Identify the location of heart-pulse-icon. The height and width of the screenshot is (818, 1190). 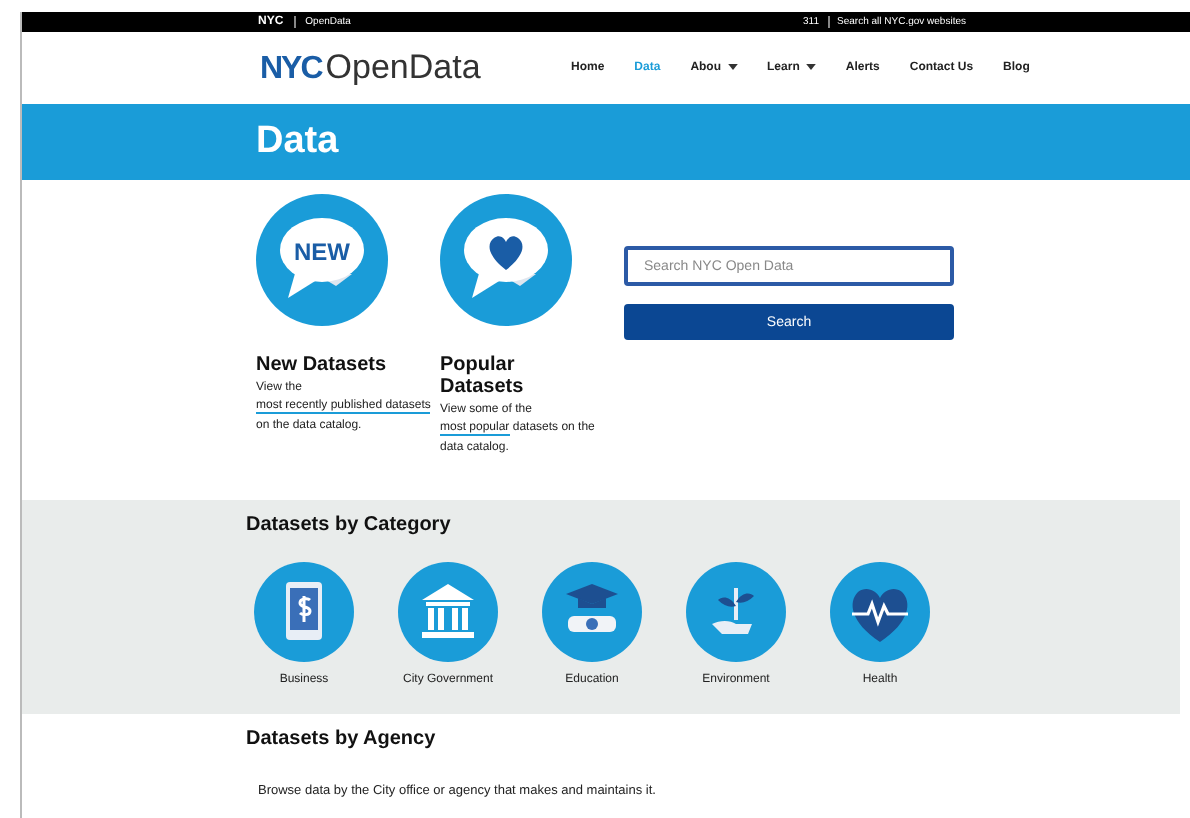
(880, 612).